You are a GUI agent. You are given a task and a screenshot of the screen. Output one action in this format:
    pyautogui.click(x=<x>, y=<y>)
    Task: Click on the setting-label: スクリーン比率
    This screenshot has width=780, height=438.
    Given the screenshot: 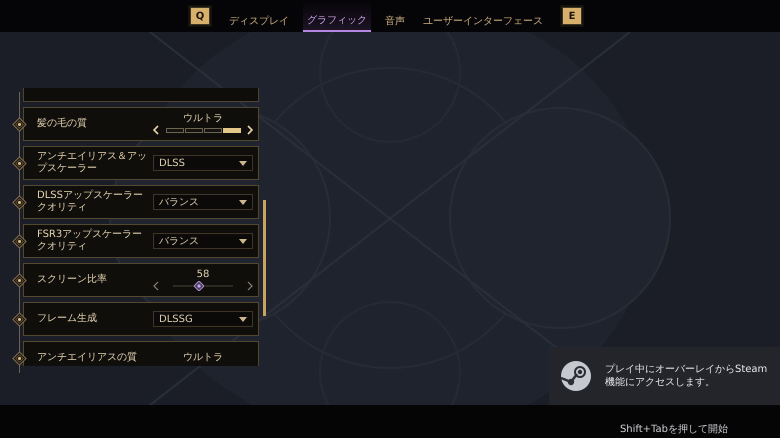 What is the action you would take?
    pyautogui.click(x=72, y=280)
    